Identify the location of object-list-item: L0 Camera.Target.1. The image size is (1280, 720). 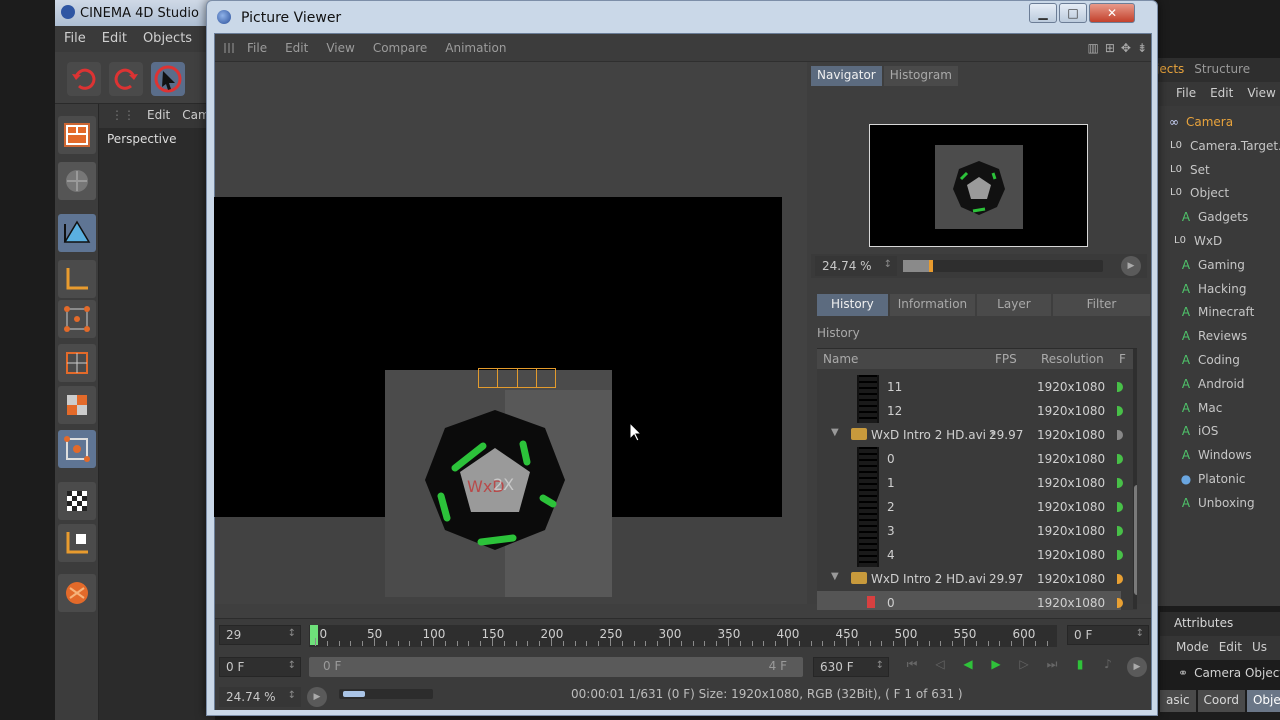
(1224, 146).